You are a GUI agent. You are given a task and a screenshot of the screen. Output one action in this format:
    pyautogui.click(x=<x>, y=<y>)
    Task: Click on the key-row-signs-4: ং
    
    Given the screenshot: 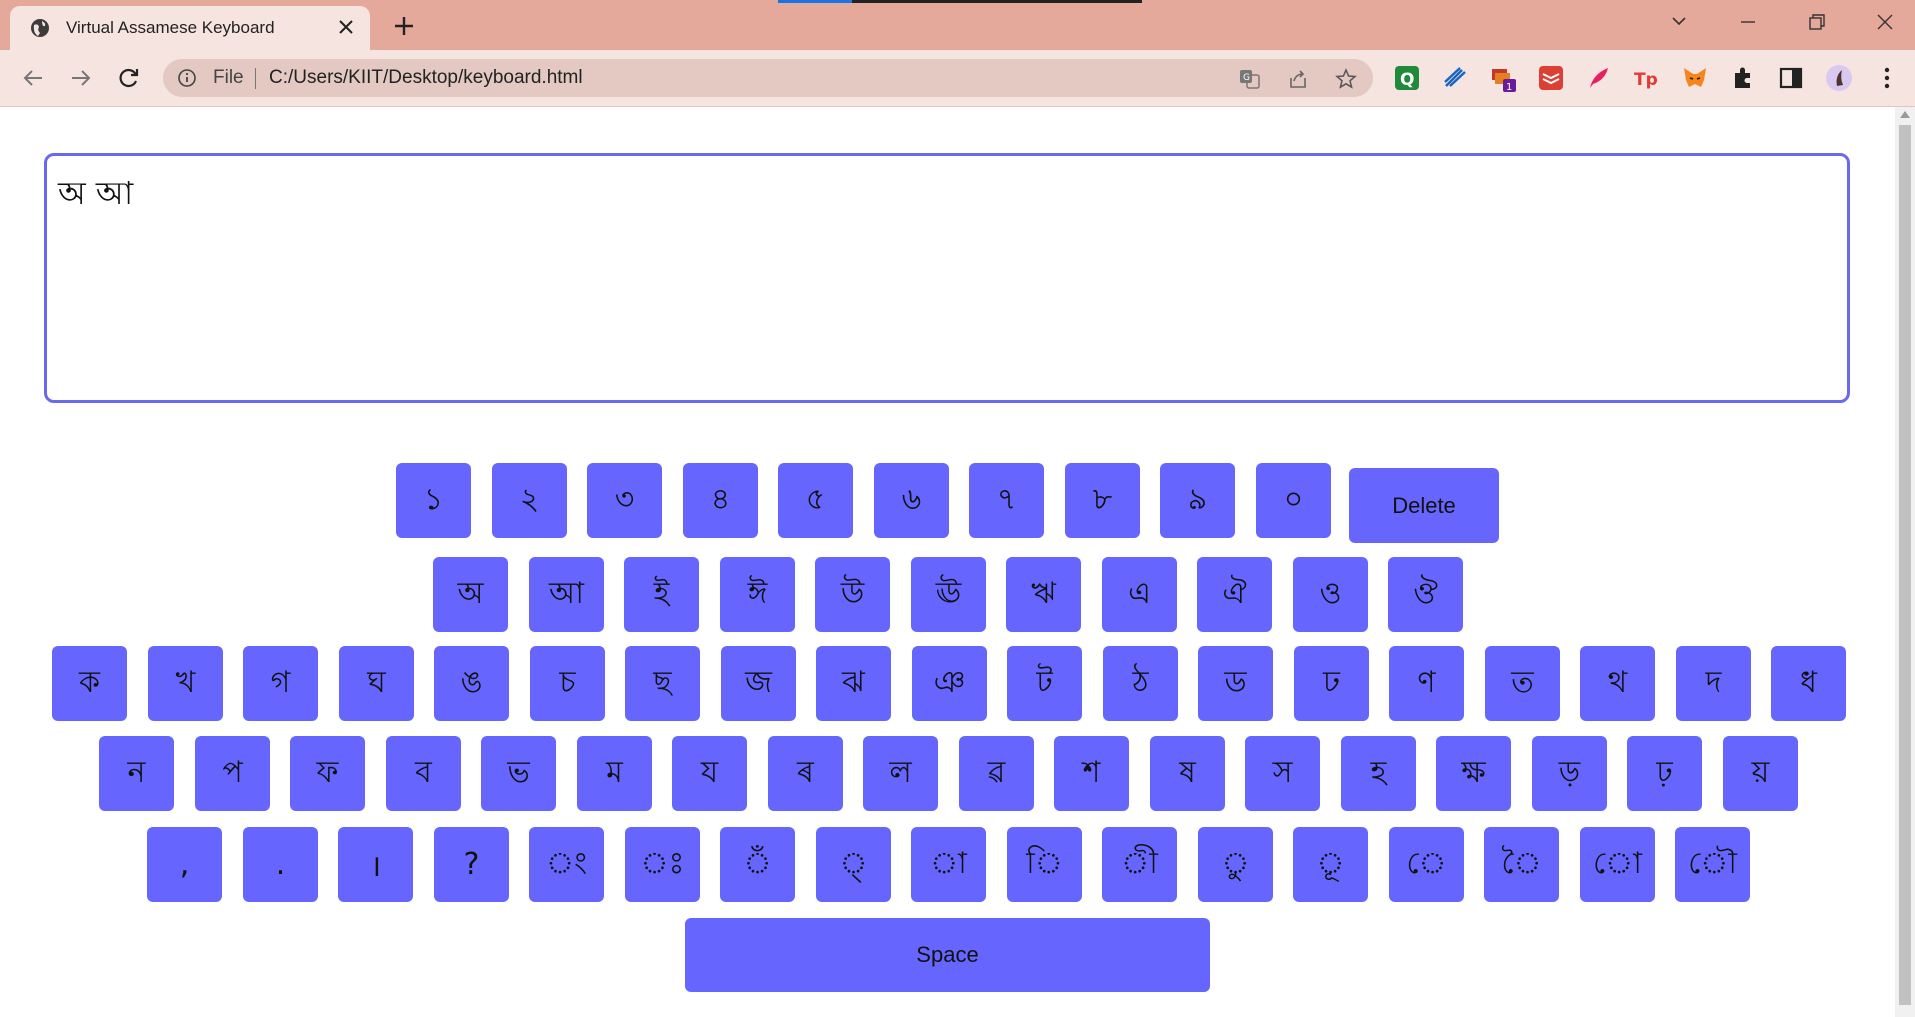 What is the action you would take?
    pyautogui.click(x=566, y=864)
    